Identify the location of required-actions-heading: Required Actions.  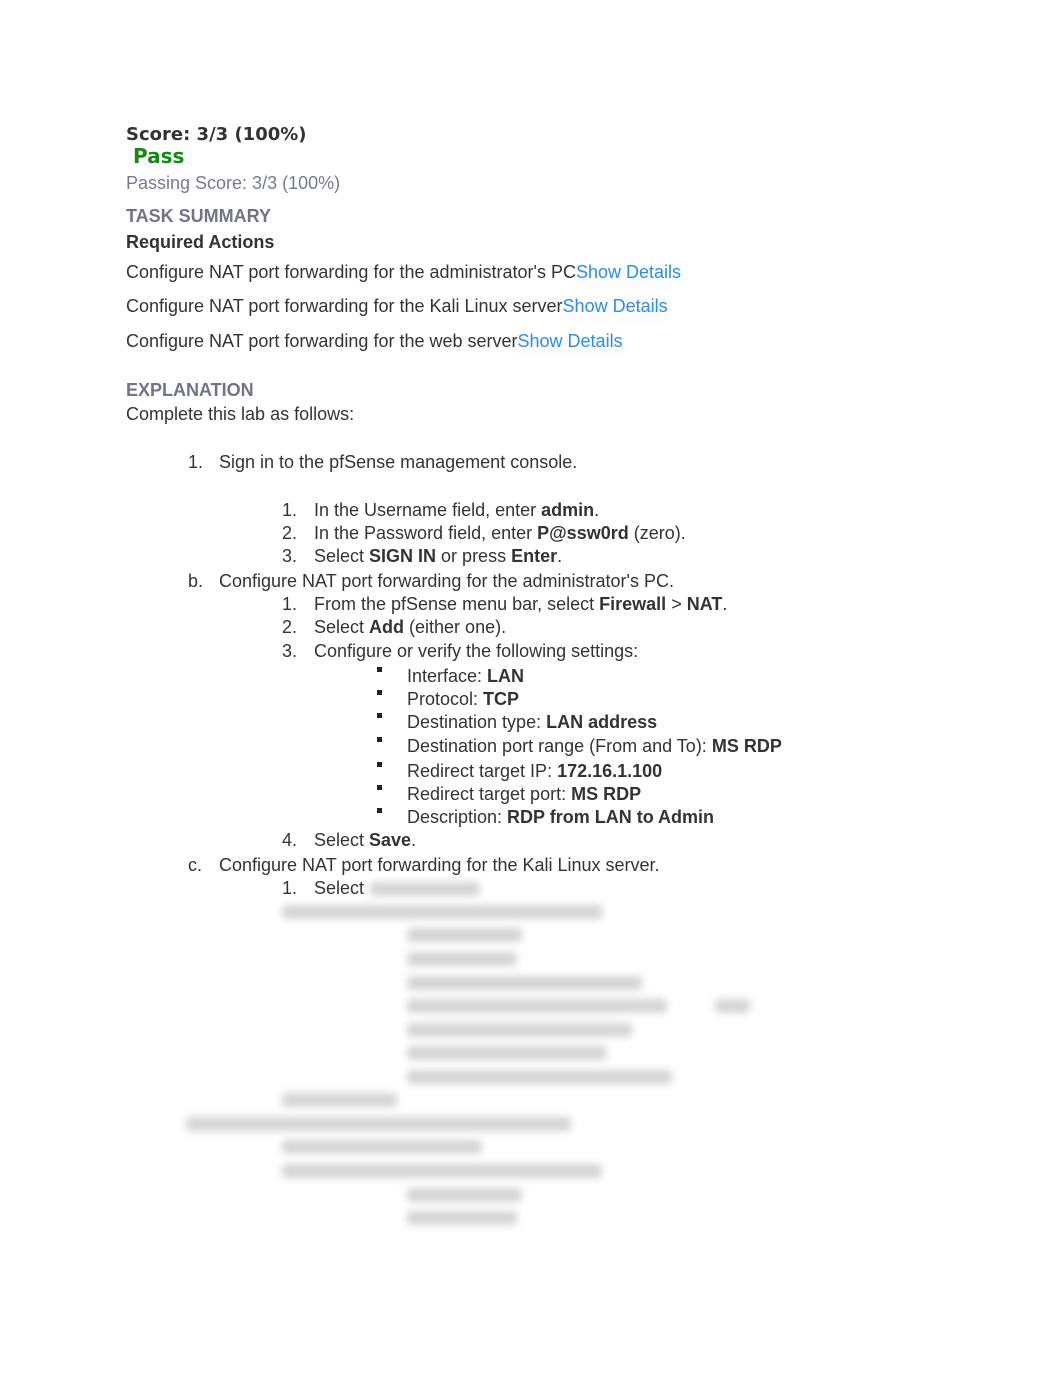
(200, 242).